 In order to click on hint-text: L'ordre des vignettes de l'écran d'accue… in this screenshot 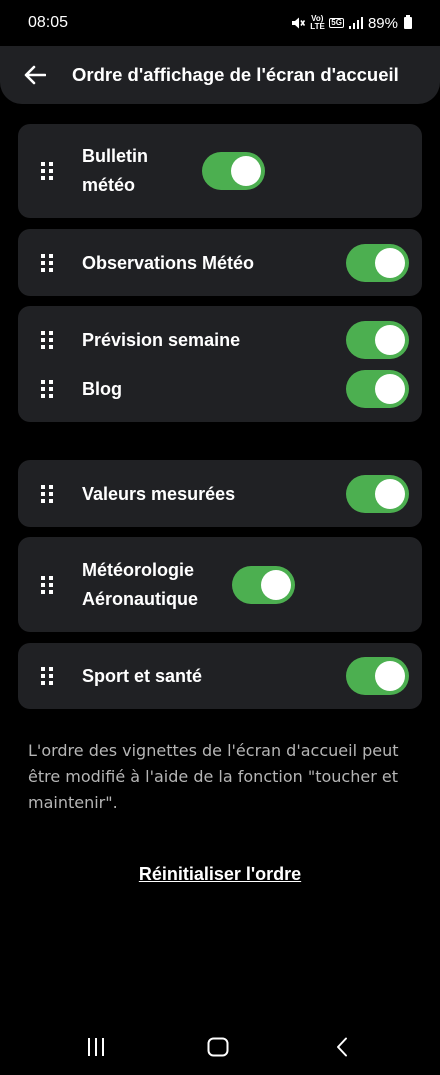, I will do `click(213, 776)`.